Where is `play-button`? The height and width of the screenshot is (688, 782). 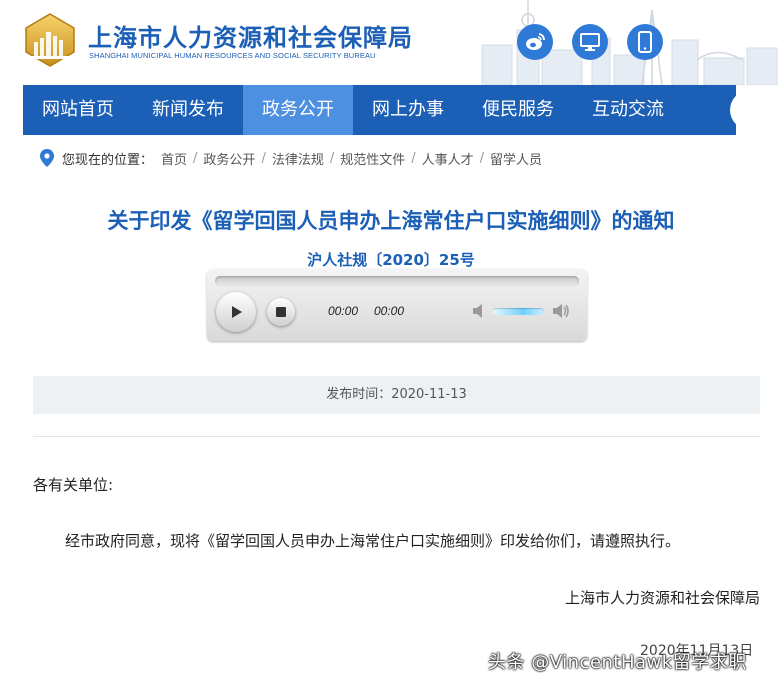 play-button is located at coordinates (236, 312).